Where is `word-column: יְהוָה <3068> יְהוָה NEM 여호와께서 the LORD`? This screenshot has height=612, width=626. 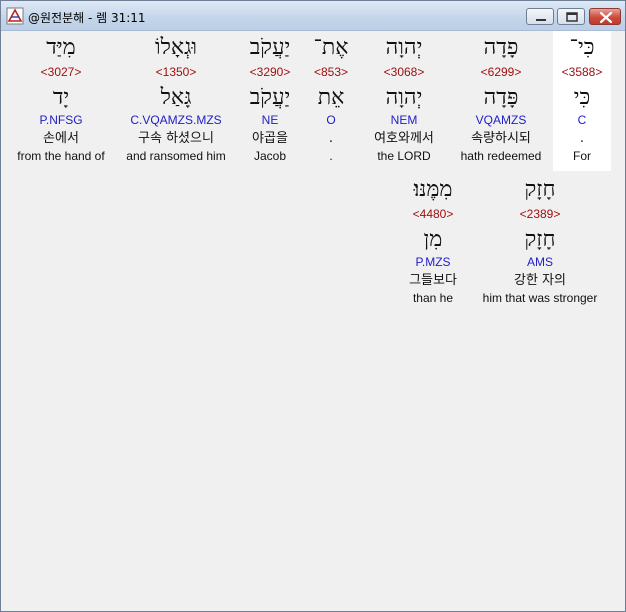 word-column: יְהוָה <3068> יְהוָה NEM 여호와께서 the LORD is located at coordinates (404, 101).